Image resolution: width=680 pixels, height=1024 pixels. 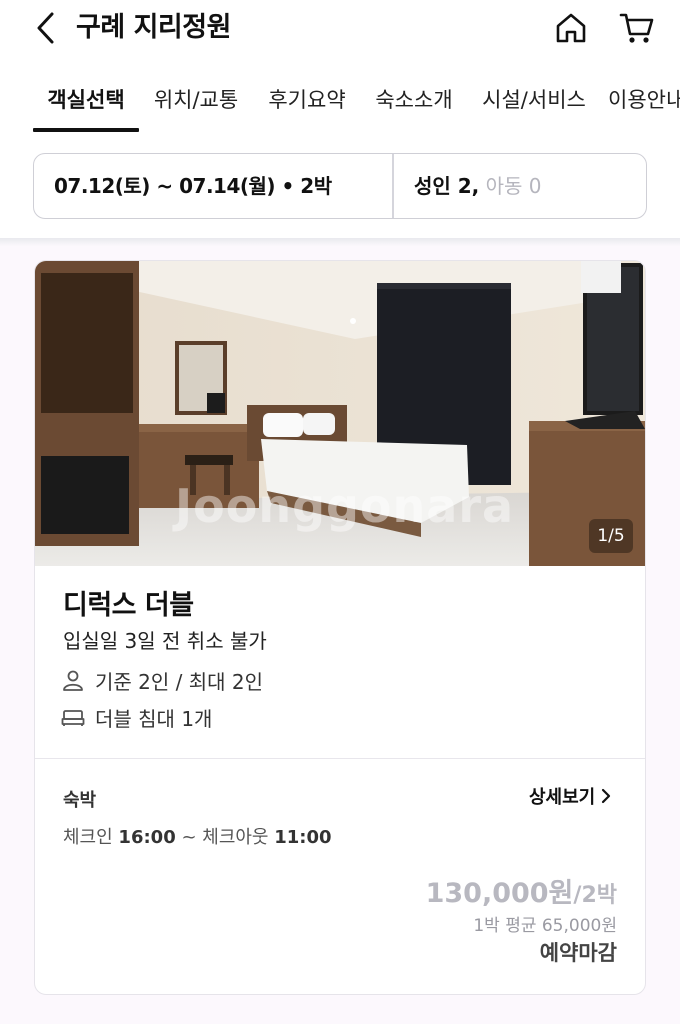 I want to click on price-unit: /2박, so click(x=595, y=895).